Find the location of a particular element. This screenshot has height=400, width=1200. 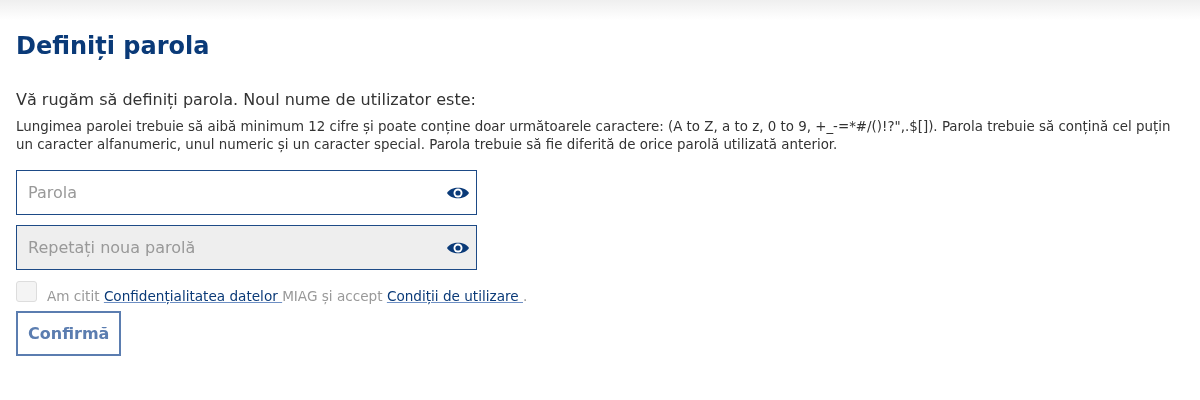

intro-text: Vă rugăm să definiți parola. Noul nume de utilizator este: is located at coordinates (246, 99).